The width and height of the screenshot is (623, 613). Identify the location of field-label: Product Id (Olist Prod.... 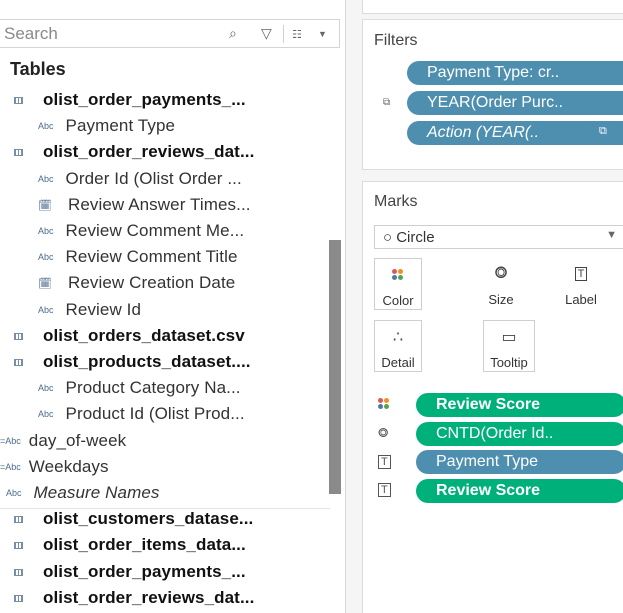
(155, 413).